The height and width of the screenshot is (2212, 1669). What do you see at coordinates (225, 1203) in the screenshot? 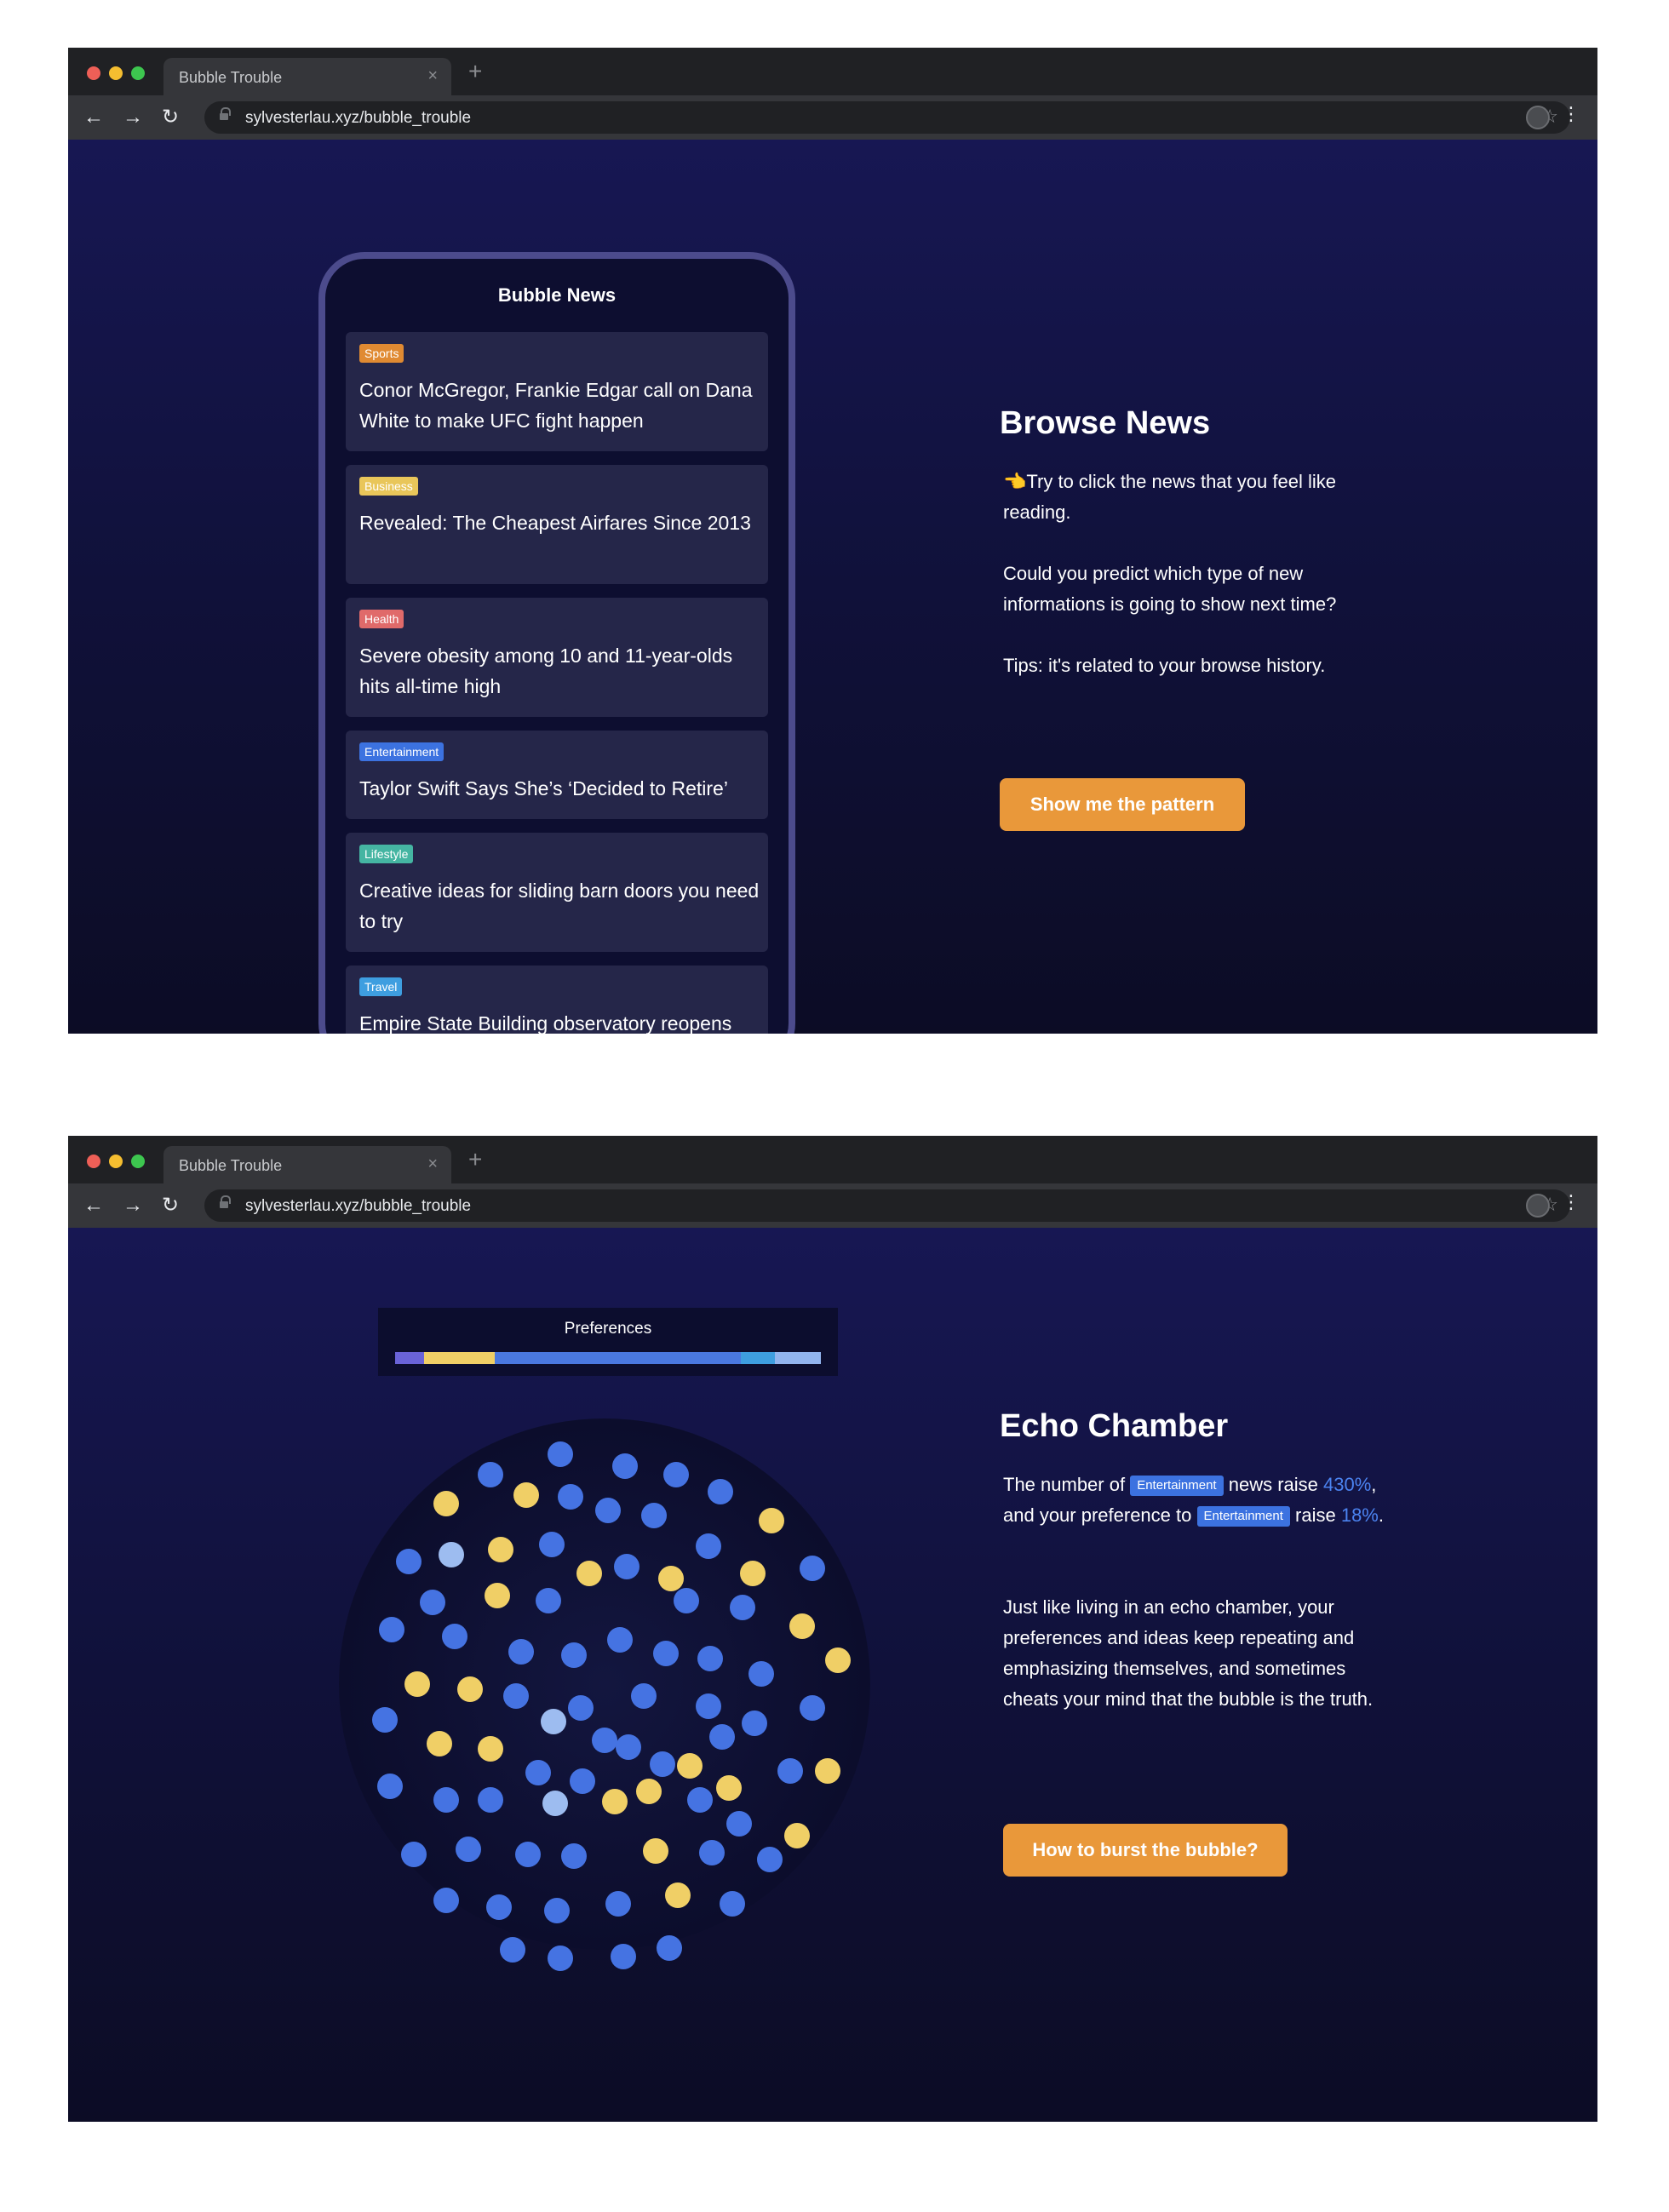
I see `lock-icon` at bounding box center [225, 1203].